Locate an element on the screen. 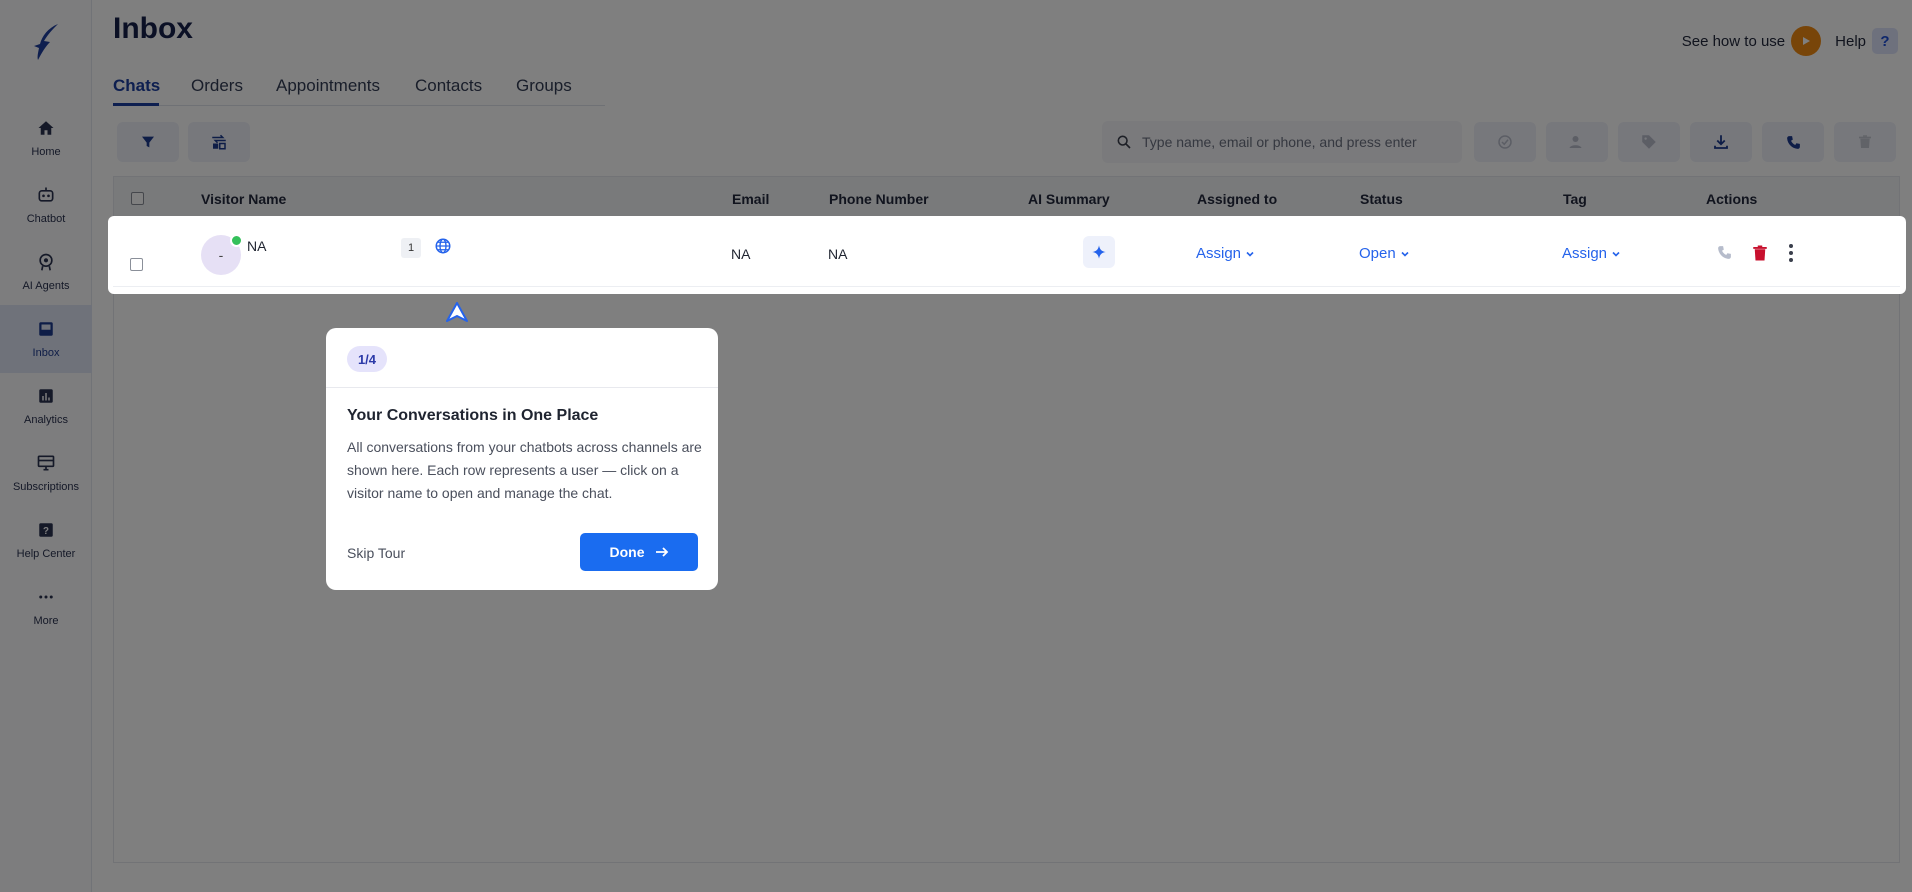 This screenshot has height=892, width=1912. tour-title: Your Conversations in One Place is located at coordinates (473, 415).